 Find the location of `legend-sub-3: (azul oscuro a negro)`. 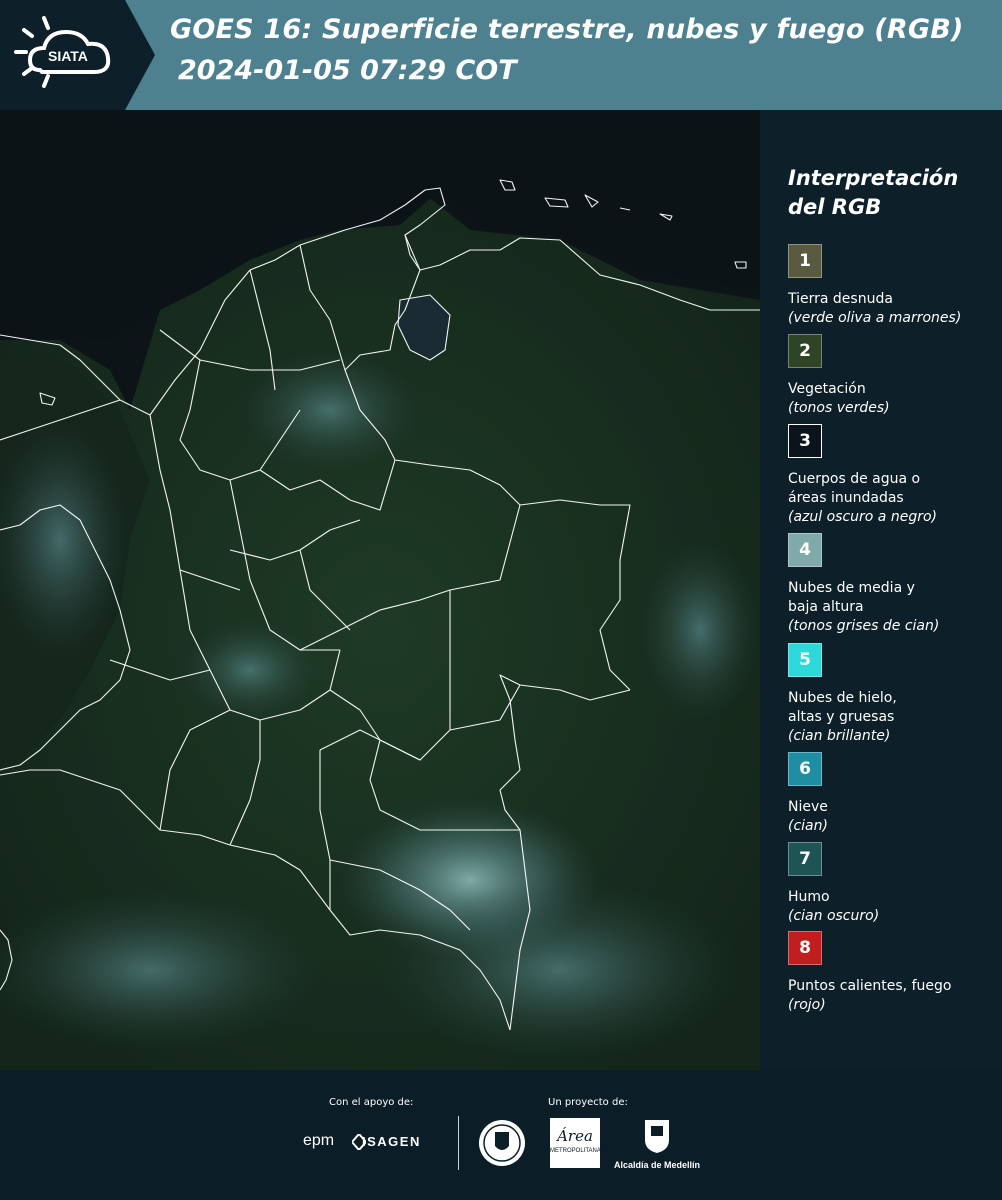

legend-sub-3: (azul oscuro a negro) is located at coordinates (862, 517).